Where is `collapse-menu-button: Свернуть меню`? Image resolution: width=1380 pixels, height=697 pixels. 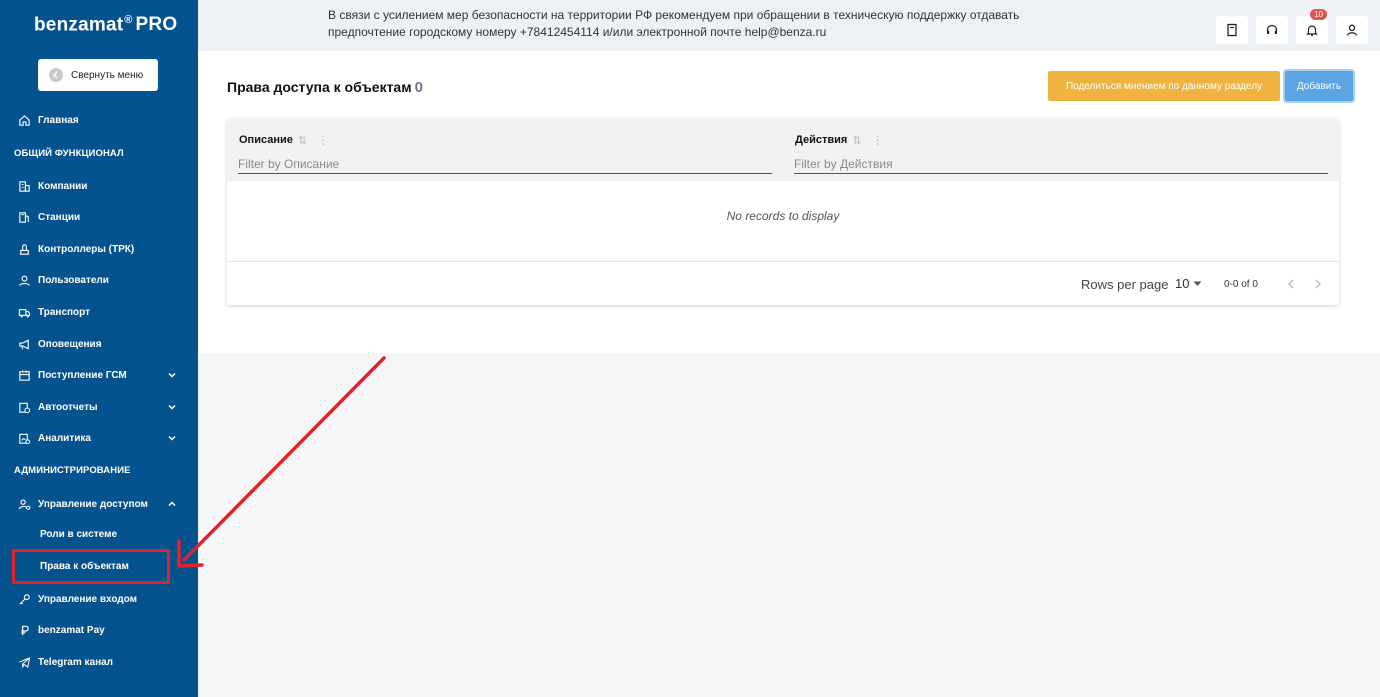
collapse-menu-button: Свернуть меню is located at coordinates (98, 75).